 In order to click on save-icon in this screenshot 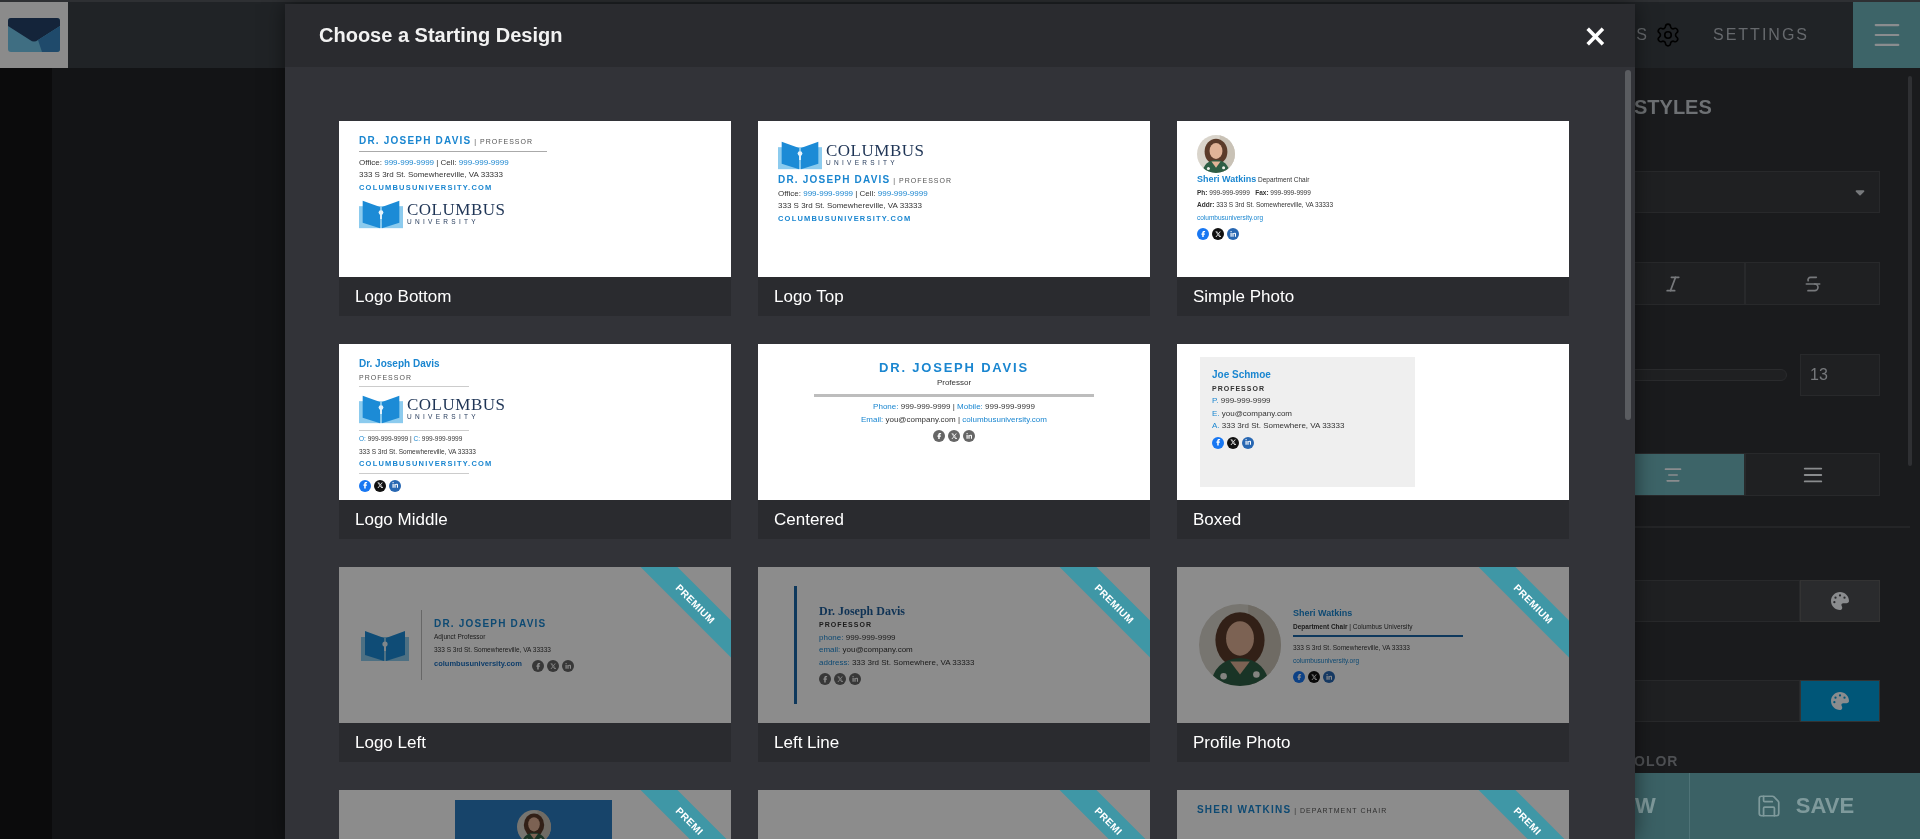, I will do `click(1768, 806)`.